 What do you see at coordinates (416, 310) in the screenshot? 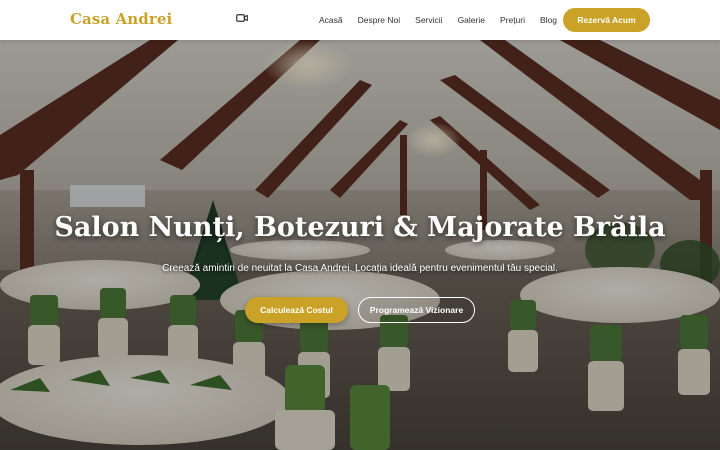
I see `schedule-visit-button: Programează Vizionare` at bounding box center [416, 310].